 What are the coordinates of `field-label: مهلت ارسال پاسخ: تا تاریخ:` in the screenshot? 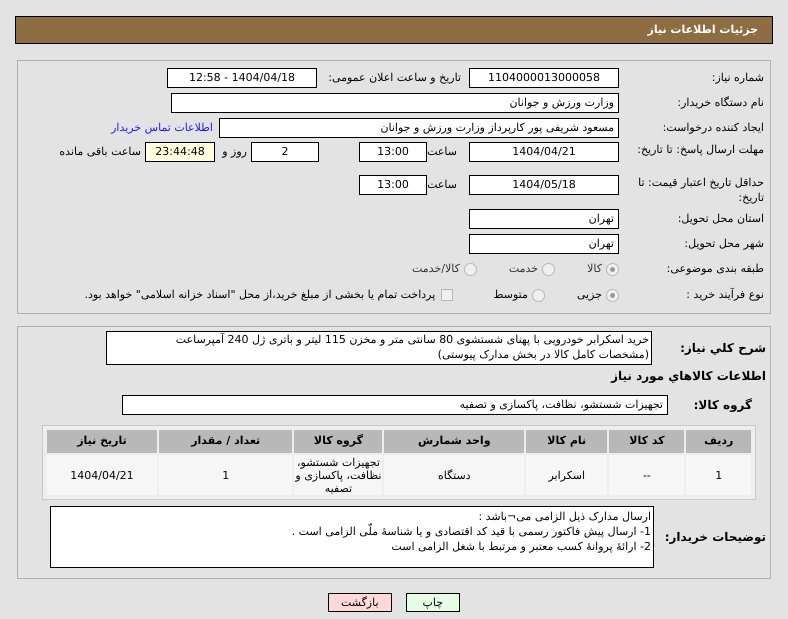 It's located at (700, 149).